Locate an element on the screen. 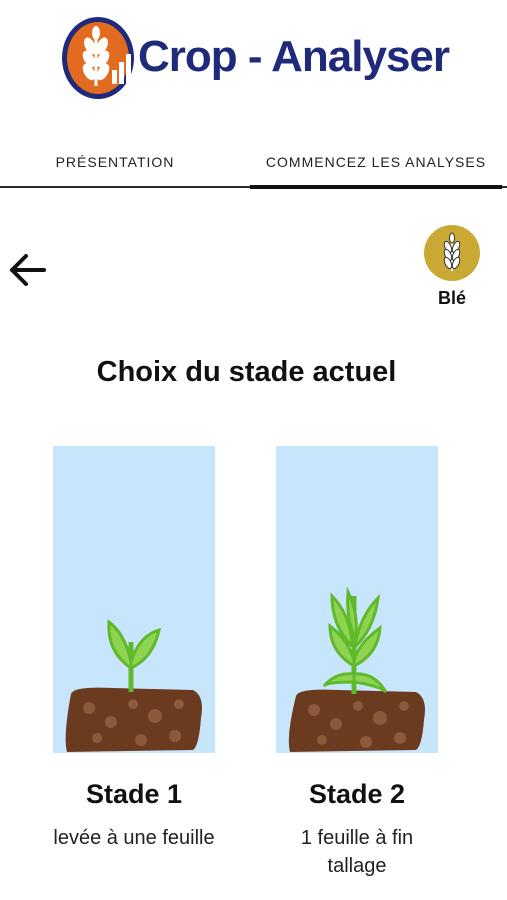 The height and width of the screenshot is (900, 507). app-title: Crop - Analyser is located at coordinates (294, 56).